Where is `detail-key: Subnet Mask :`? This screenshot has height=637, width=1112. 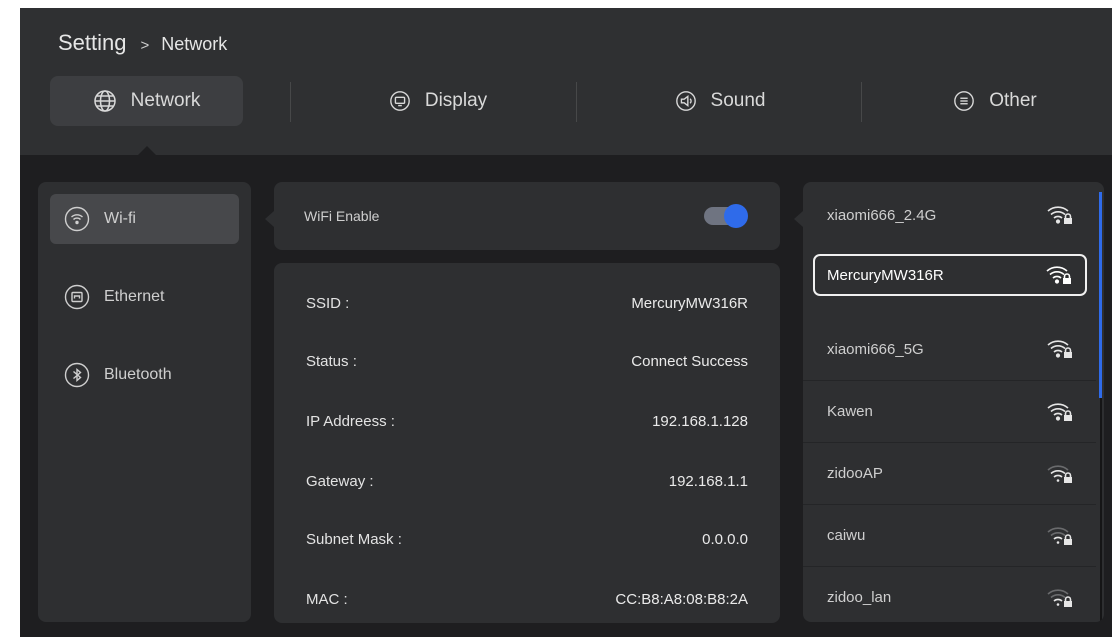
detail-key: Subnet Mask : is located at coordinates (354, 539).